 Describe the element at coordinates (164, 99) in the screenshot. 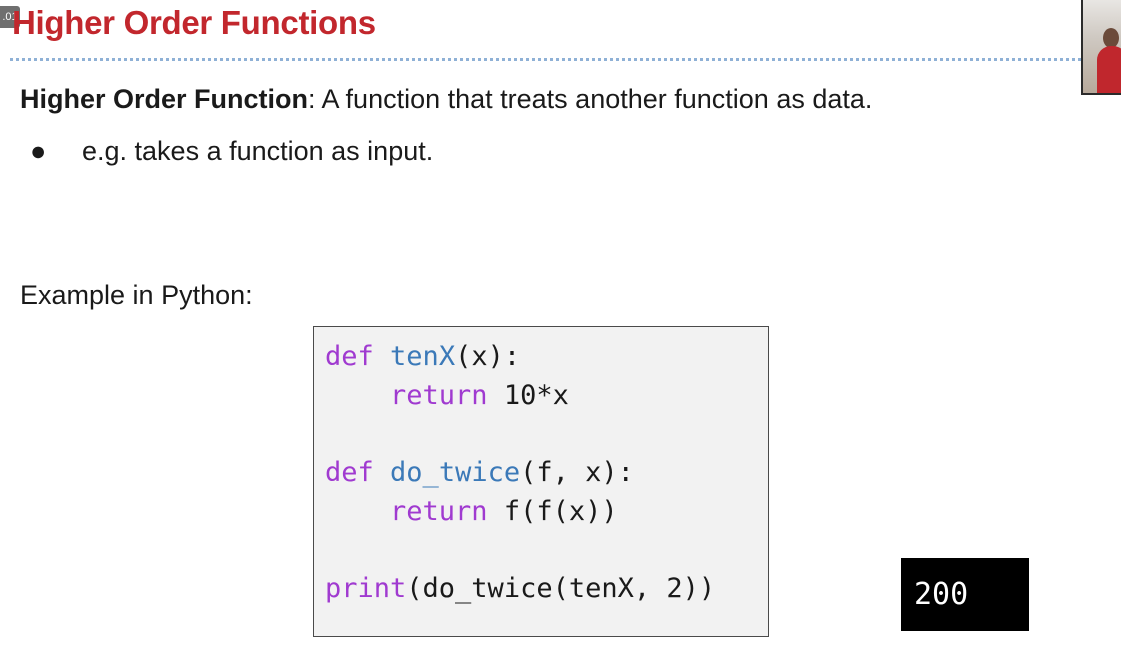

I see `definition-term: Higher Order Function` at that location.